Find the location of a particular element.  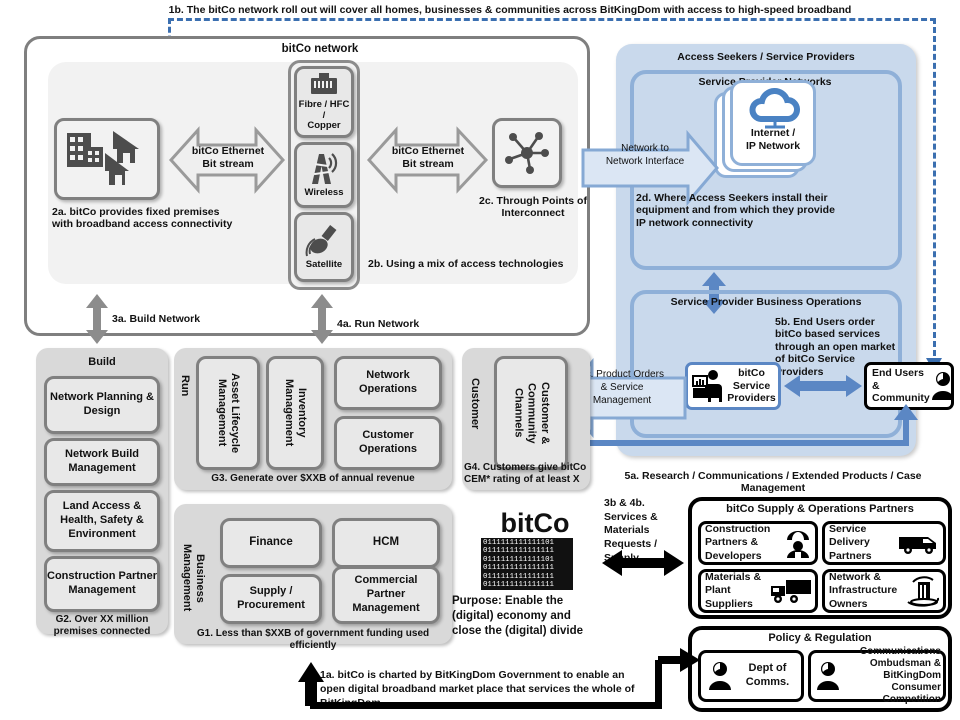

run-item-1: Customer Operations is located at coordinates (388, 443).